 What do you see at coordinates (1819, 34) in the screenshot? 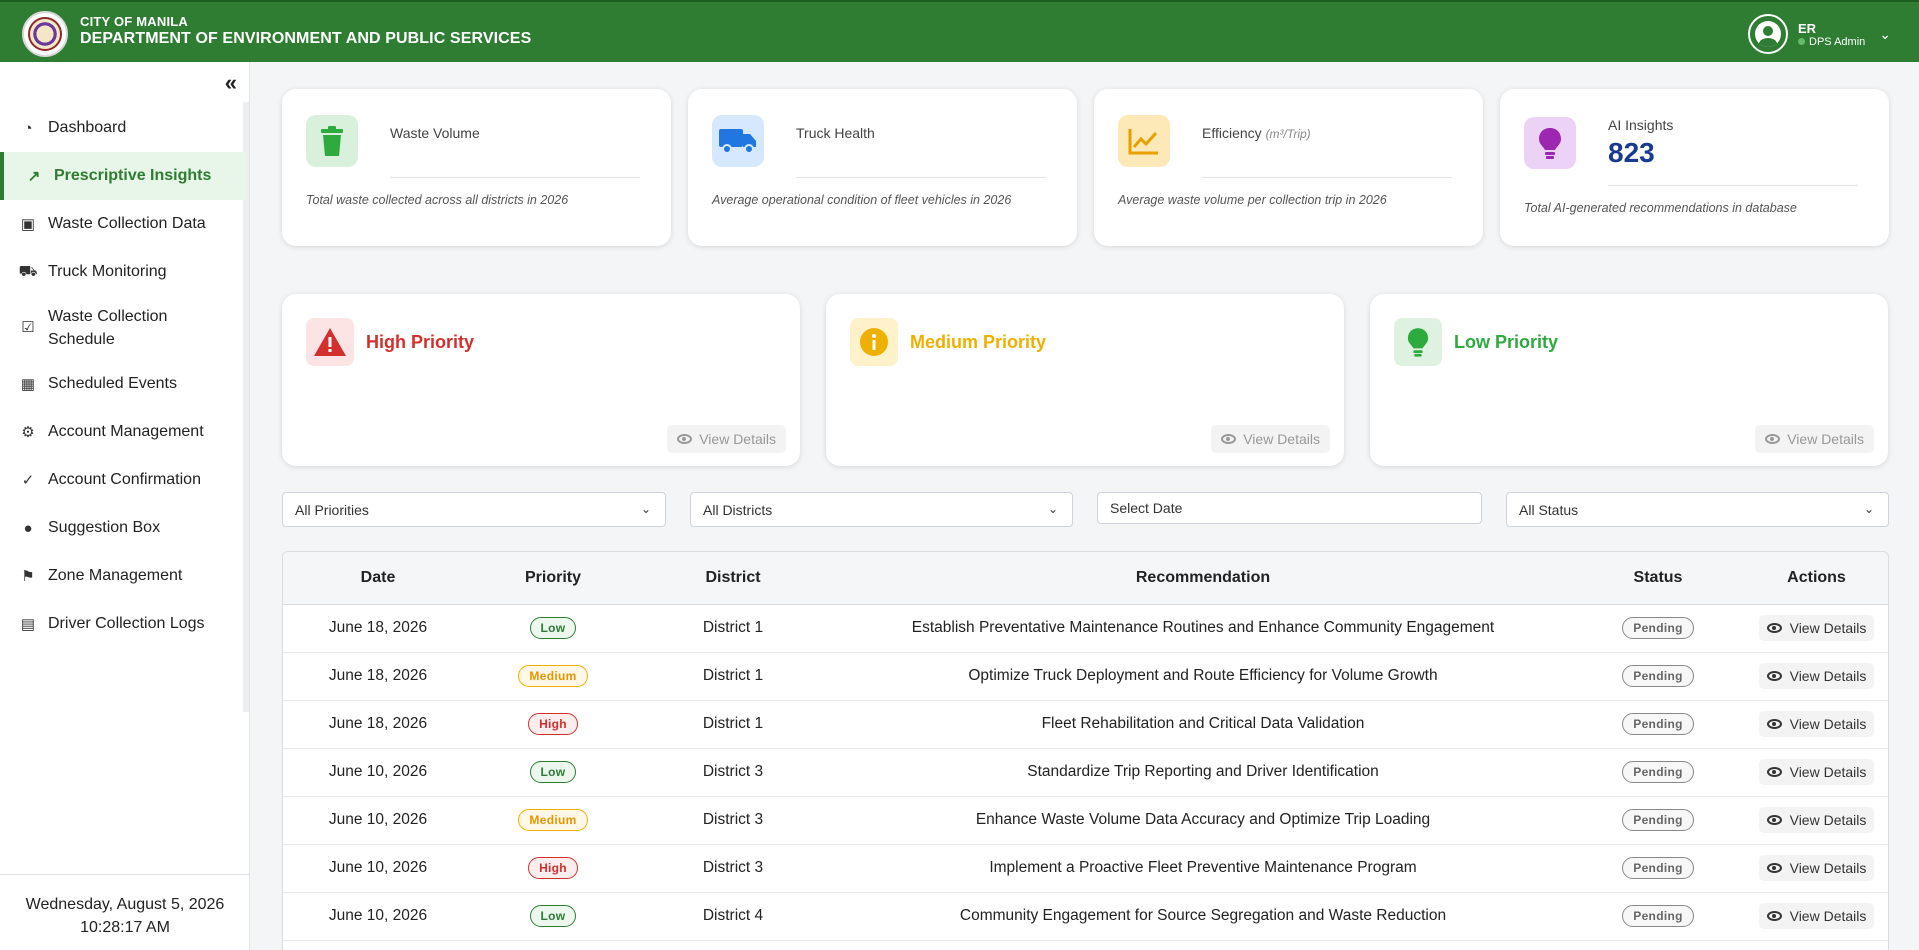
I see `user-menu: ER DPS Admin ⌄` at bounding box center [1819, 34].